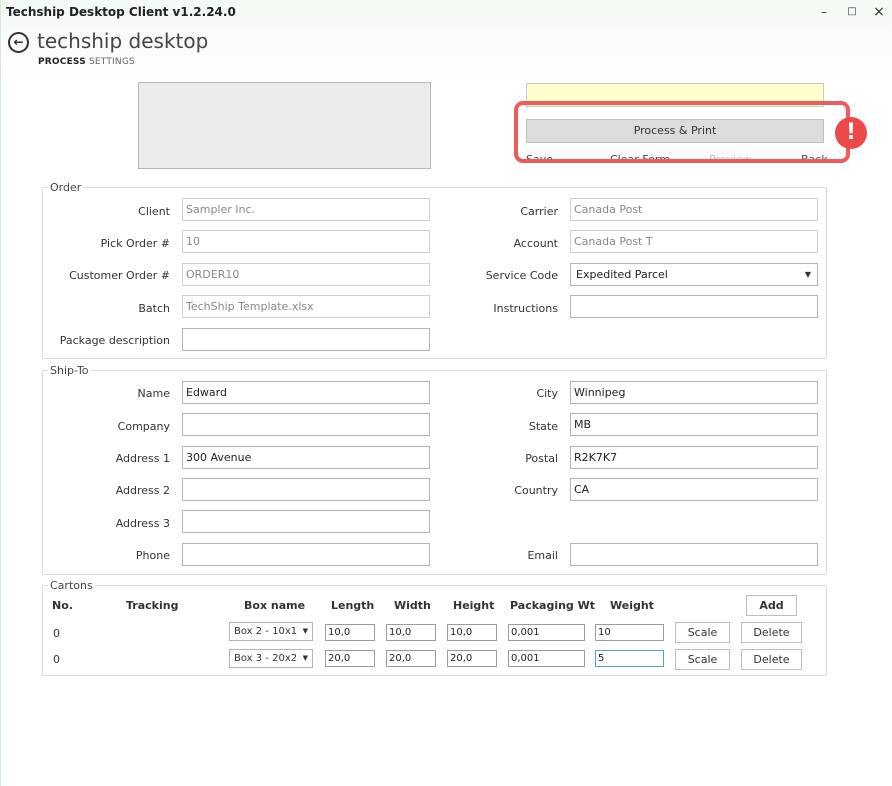  What do you see at coordinates (152, 555) in the screenshot?
I see `phone-label: Phone` at bounding box center [152, 555].